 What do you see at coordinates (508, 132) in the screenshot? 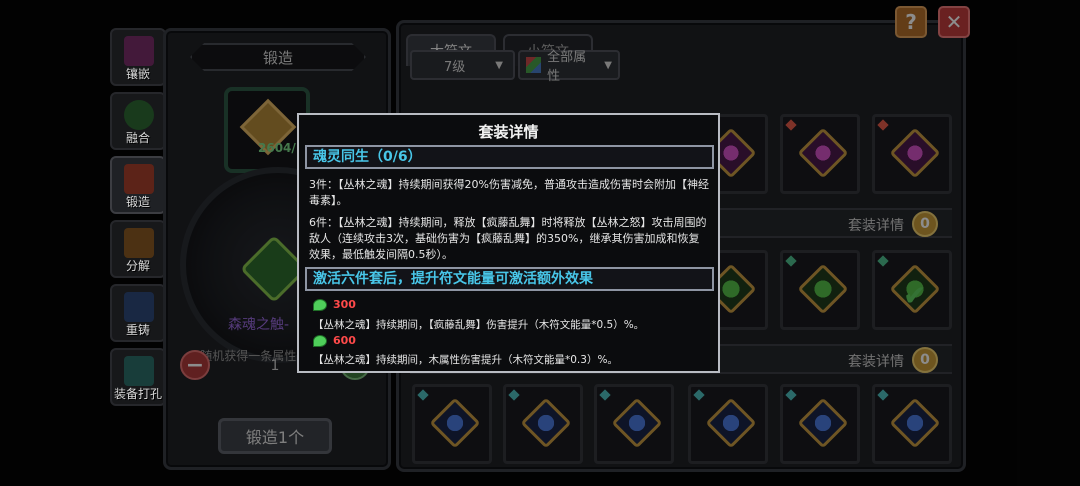
I see `popup-title: 套装详情` at bounding box center [508, 132].